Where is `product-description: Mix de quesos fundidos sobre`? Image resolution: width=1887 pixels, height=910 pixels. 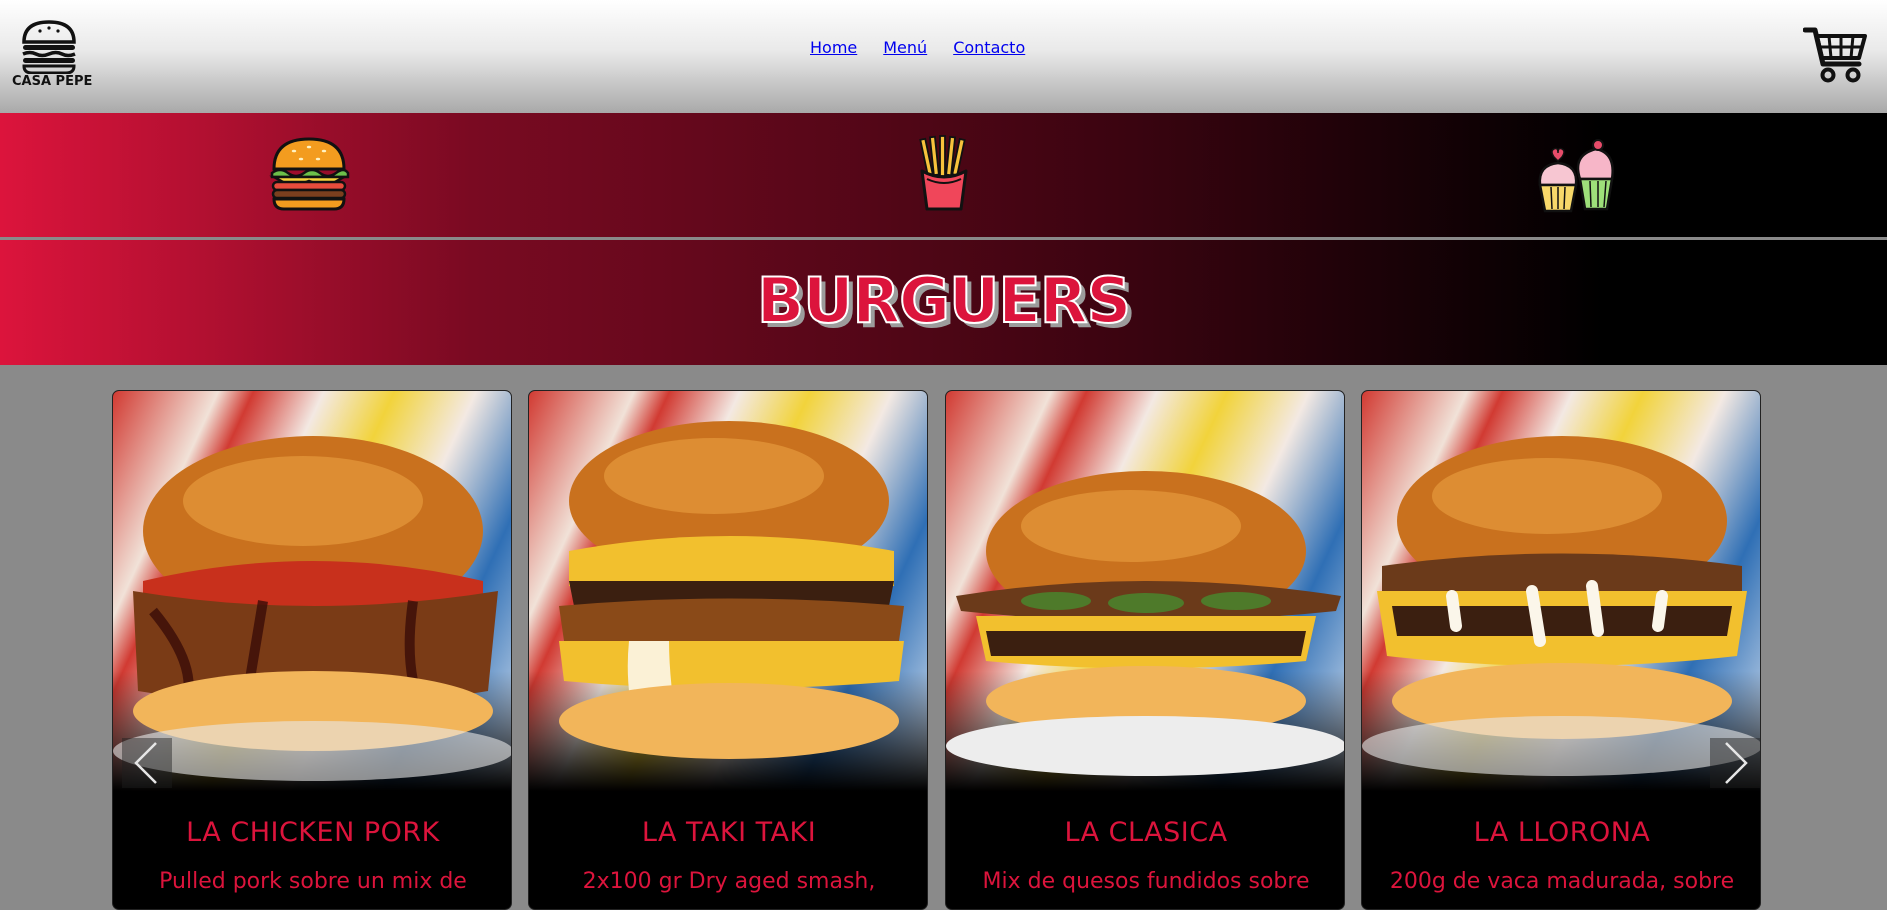 product-description: Mix de quesos fundidos sobre is located at coordinates (1146, 881).